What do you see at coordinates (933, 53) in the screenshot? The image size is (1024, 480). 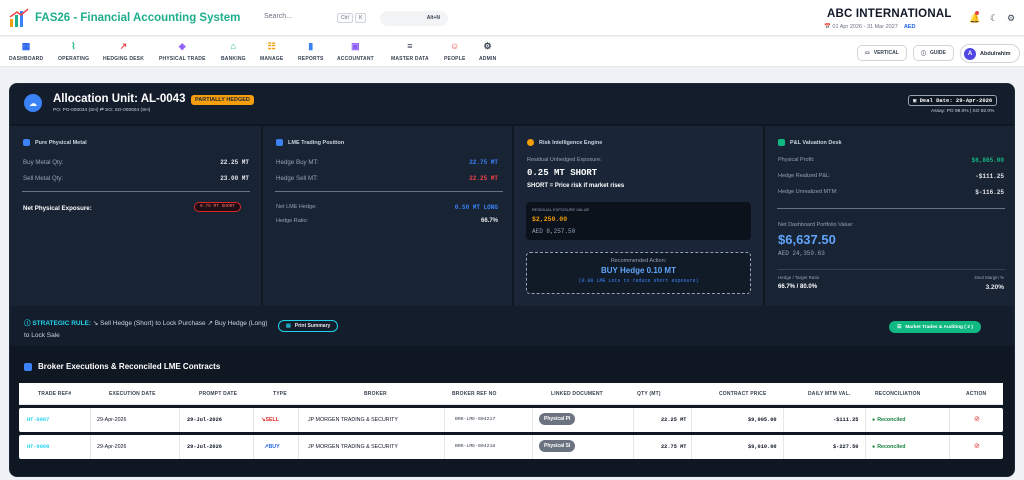 I see `guide-button: ⓘ GUIDE` at bounding box center [933, 53].